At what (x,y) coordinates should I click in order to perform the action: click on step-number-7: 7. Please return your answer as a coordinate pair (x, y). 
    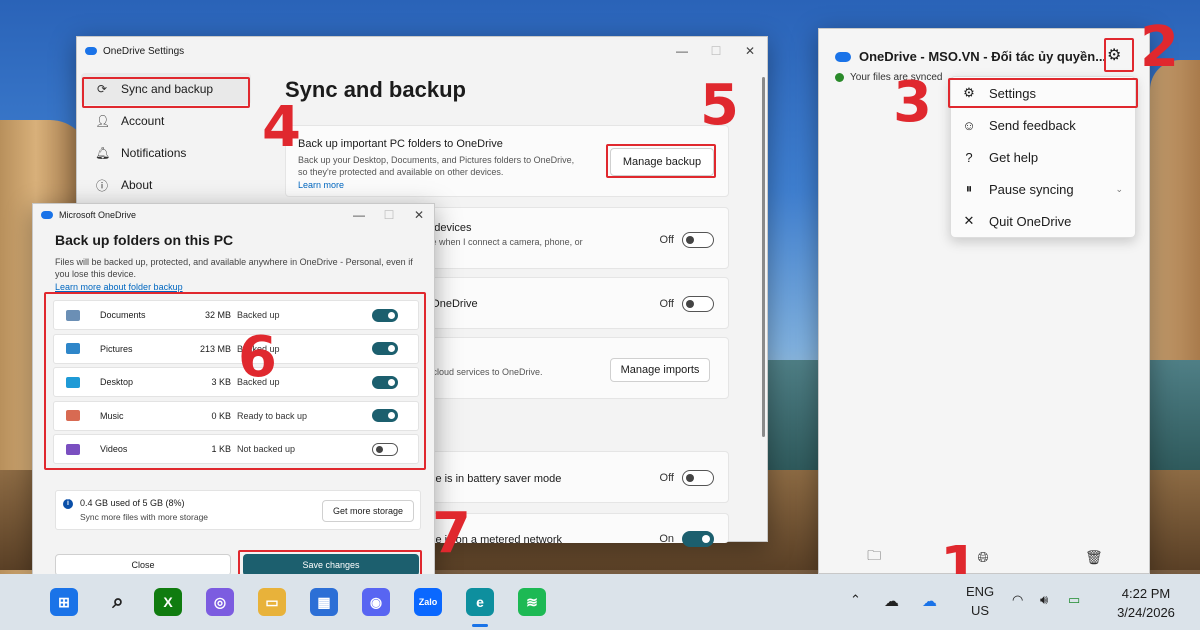
    Looking at the image, I should click on (451, 533).